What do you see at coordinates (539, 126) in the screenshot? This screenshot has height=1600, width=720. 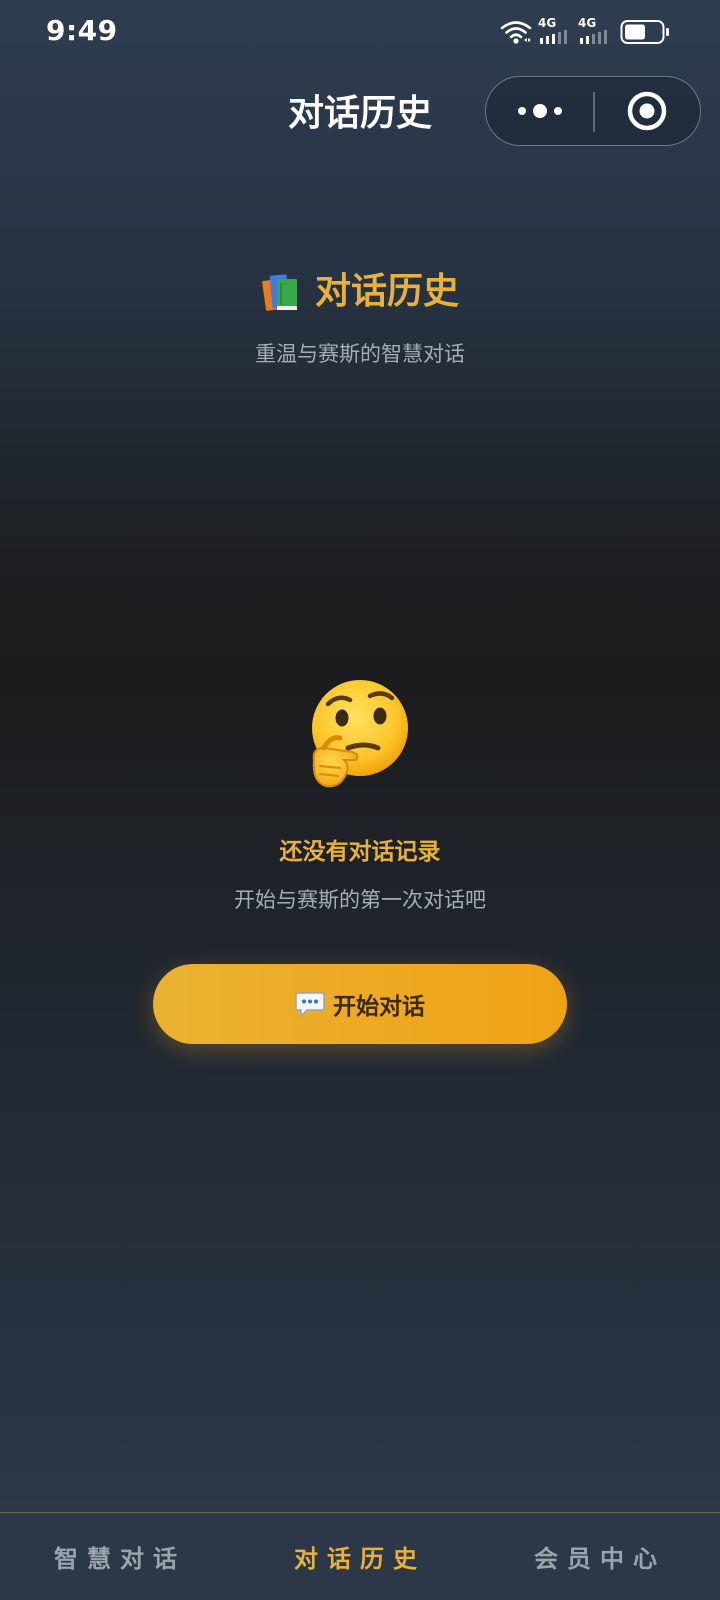 I see `more-icon` at bounding box center [539, 126].